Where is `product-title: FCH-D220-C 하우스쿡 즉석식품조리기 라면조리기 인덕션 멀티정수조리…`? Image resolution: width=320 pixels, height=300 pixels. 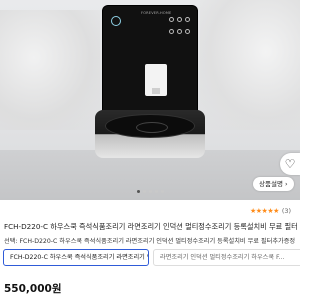 product-title: FCH-D220-C 하우스쿡 즉석식품조리기 라면조리기 인덕션 멀티정수조리… is located at coordinates (151, 226).